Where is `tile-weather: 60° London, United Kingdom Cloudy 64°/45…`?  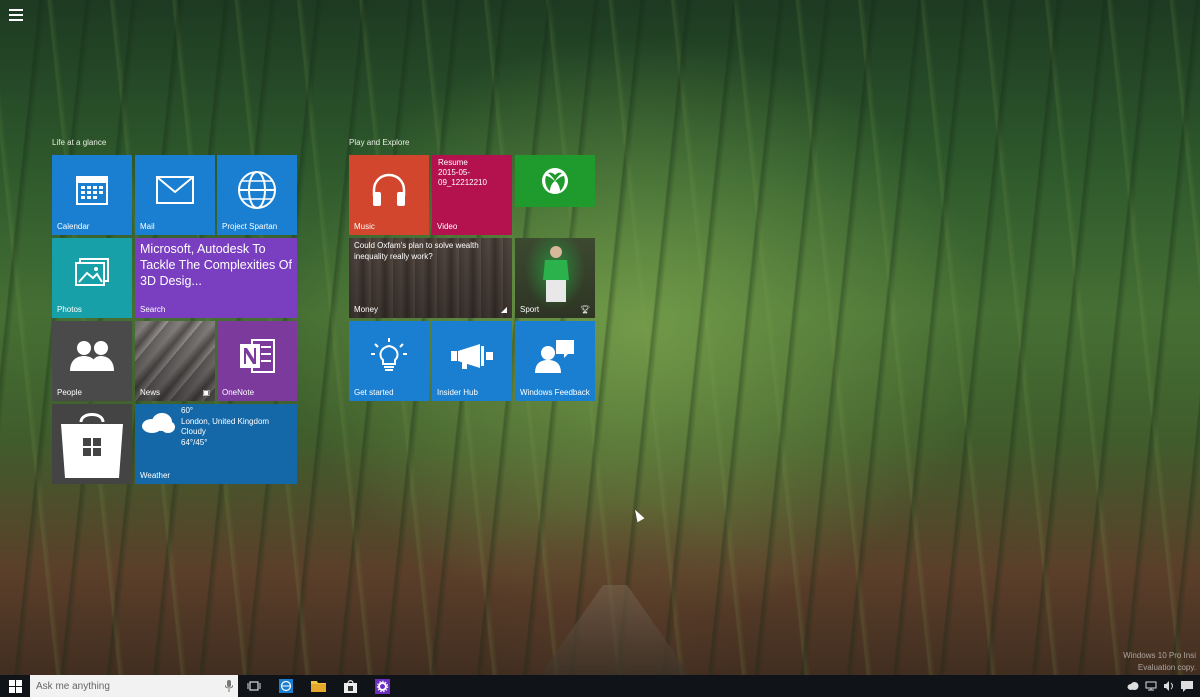 tile-weather: 60° London, United Kingdom Cloudy 64°/45… is located at coordinates (216, 444).